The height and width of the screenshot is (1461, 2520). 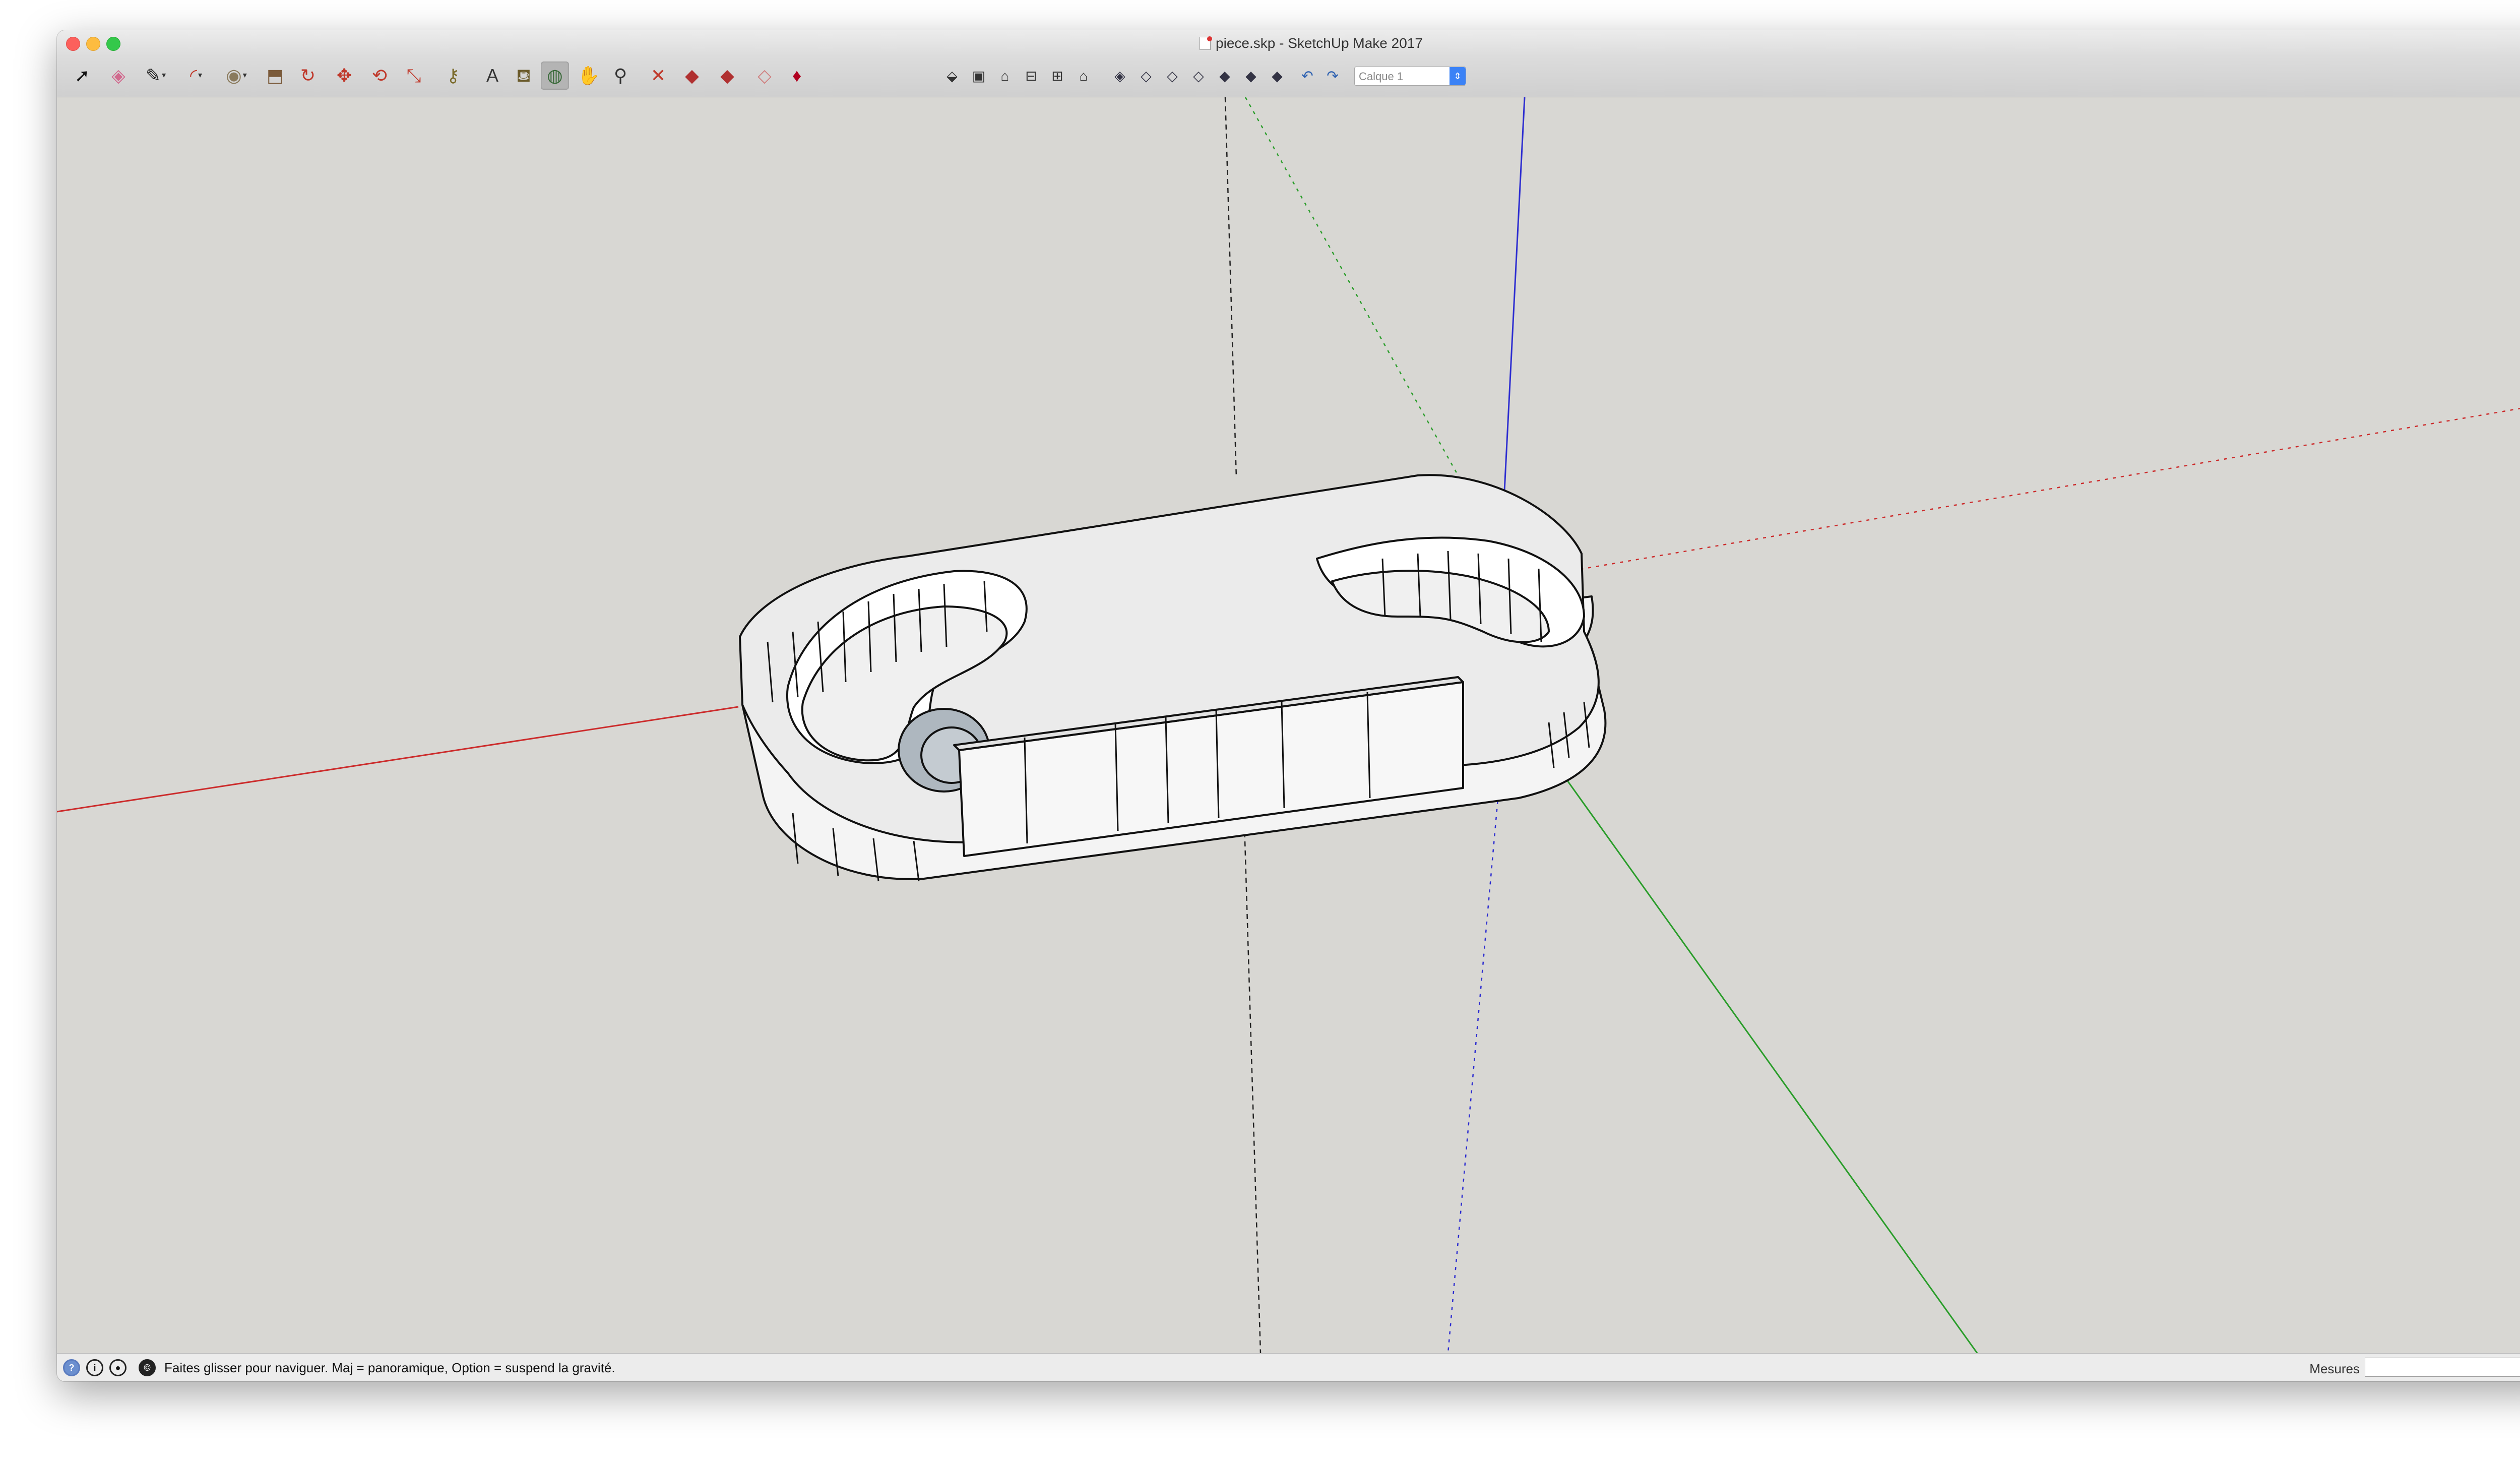 What do you see at coordinates (1005, 76) in the screenshot?
I see `front-view-icon: ⌂` at bounding box center [1005, 76].